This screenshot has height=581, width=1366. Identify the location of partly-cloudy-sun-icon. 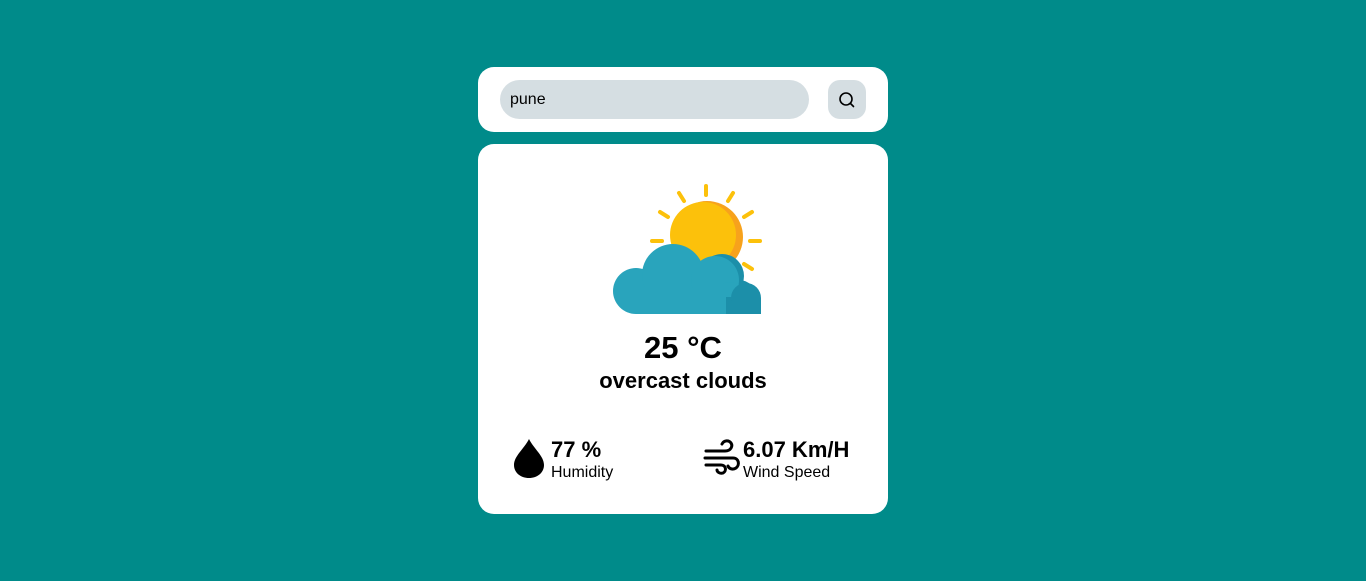
(687, 249).